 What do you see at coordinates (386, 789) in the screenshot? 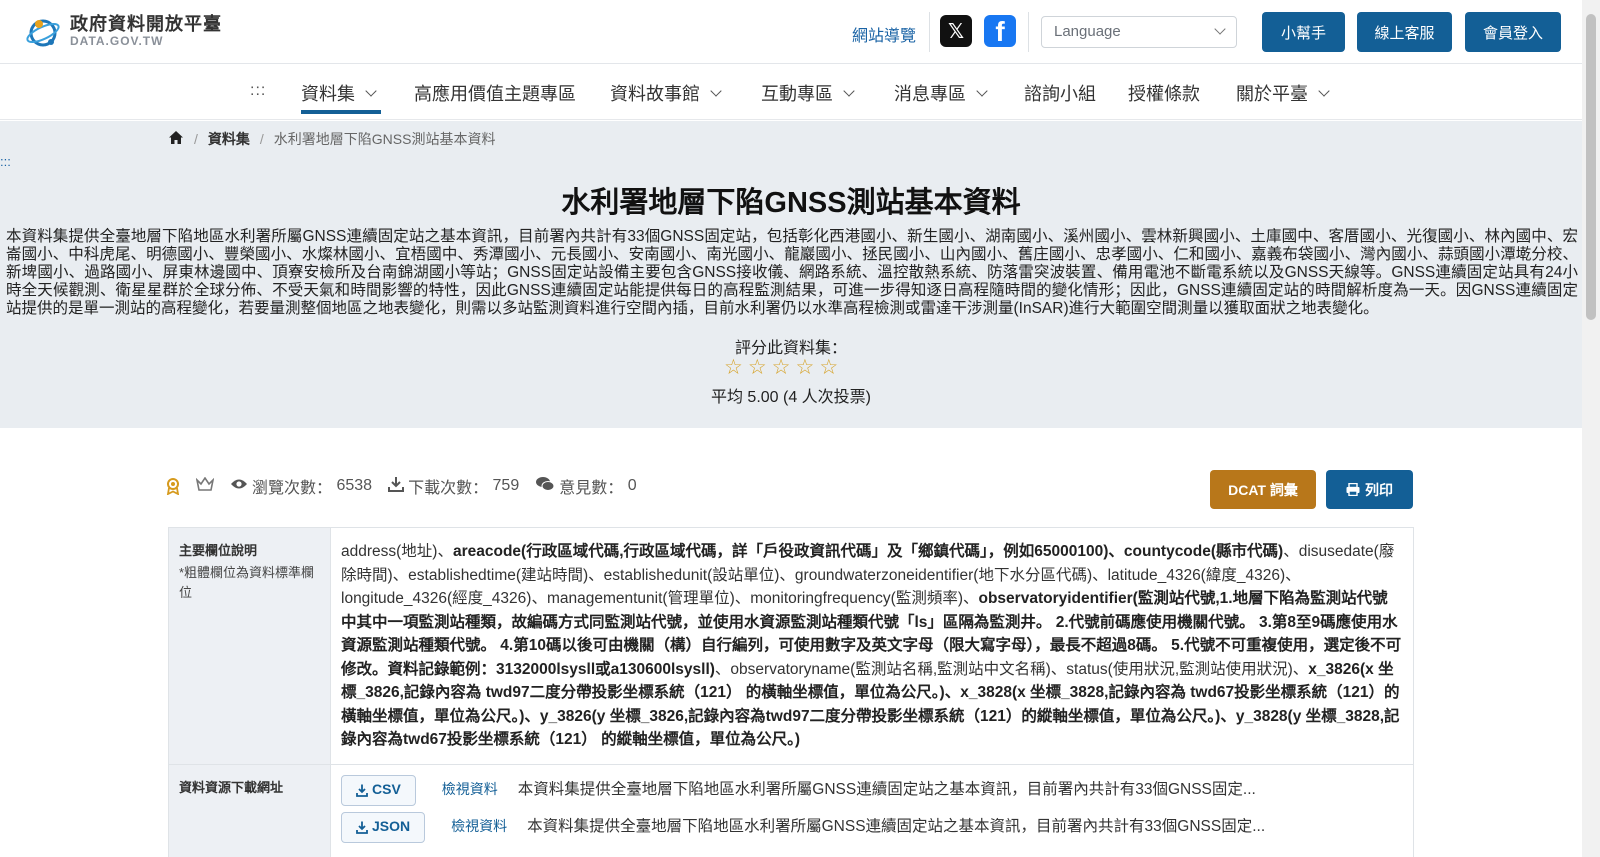
I see `file-format-label: CSV` at bounding box center [386, 789].